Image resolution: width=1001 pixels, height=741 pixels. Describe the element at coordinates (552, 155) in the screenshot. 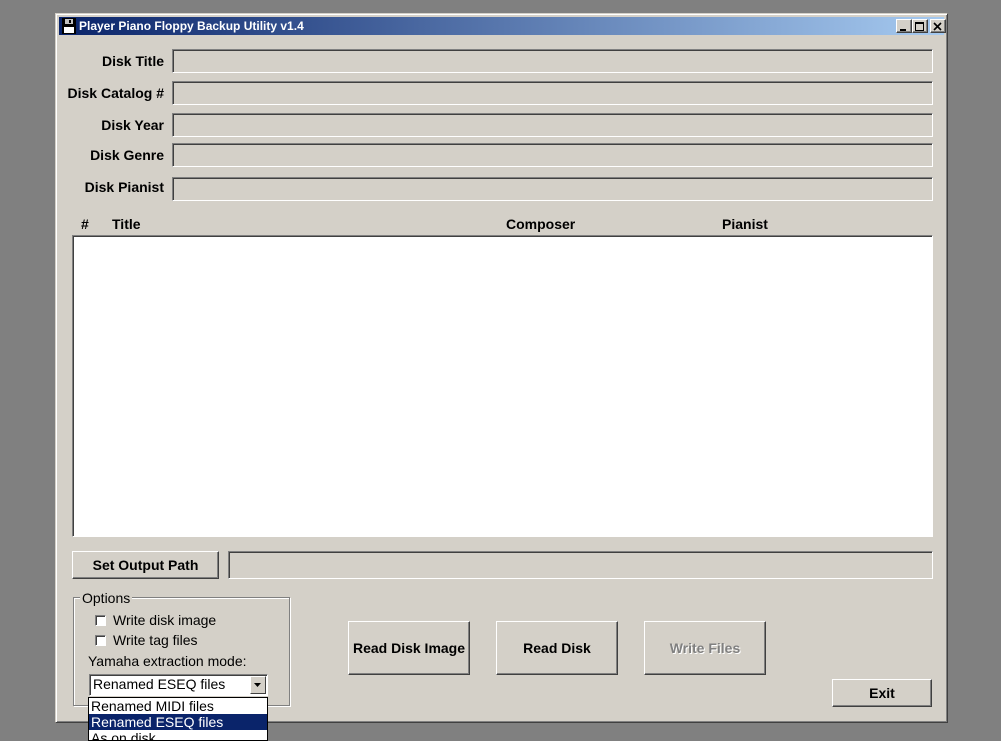

I see `disk-genre-field` at that location.